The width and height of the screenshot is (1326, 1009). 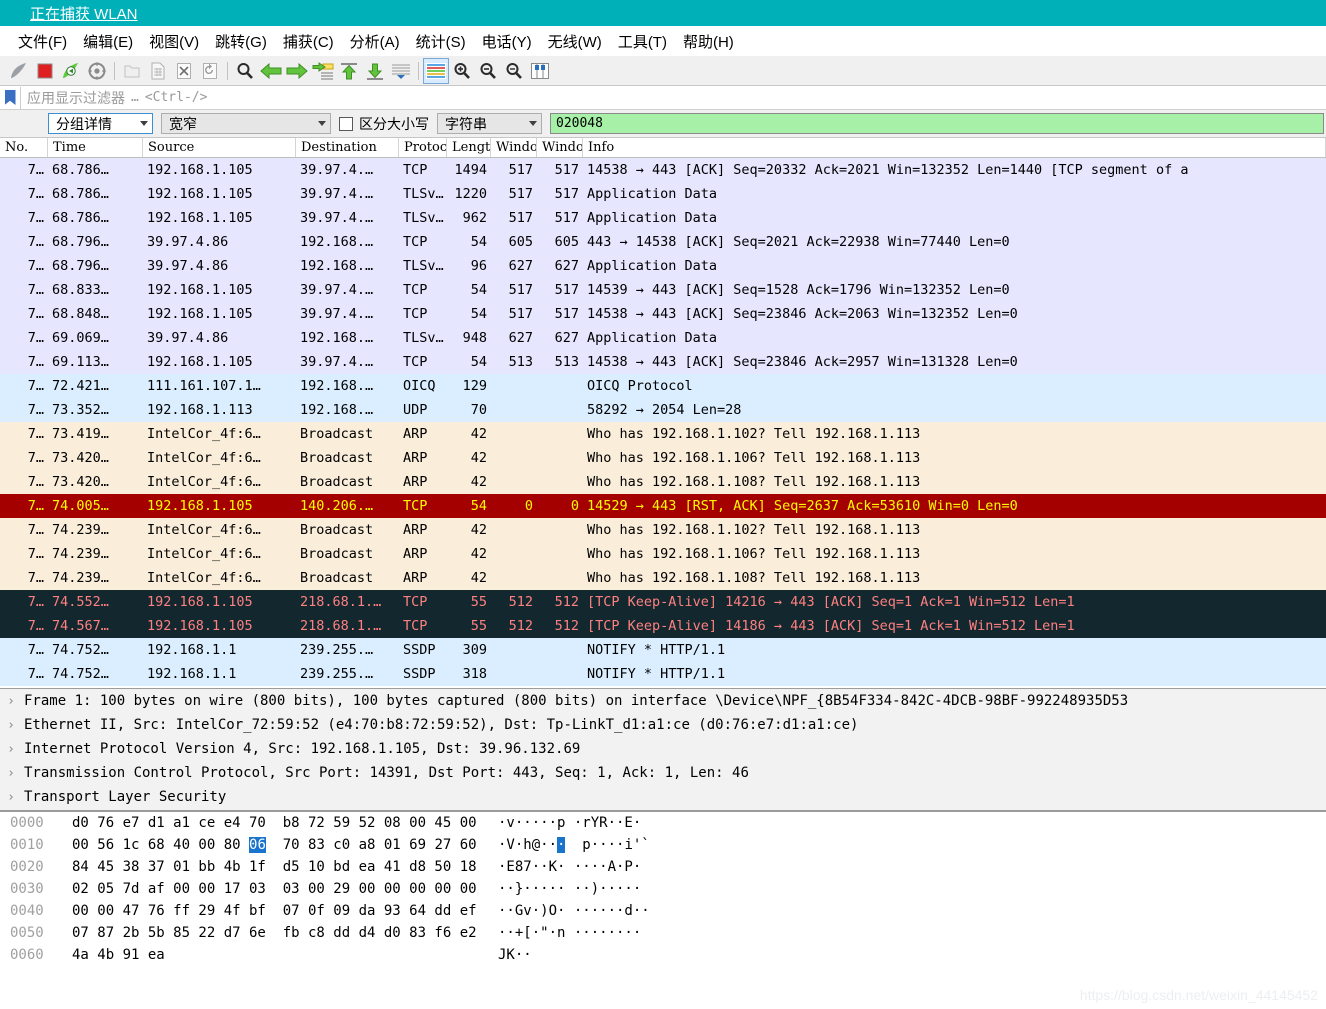 What do you see at coordinates (489, 123) in the screenshot?
I see `search-type-combo: 字符串` at bounding box center [489, 123].